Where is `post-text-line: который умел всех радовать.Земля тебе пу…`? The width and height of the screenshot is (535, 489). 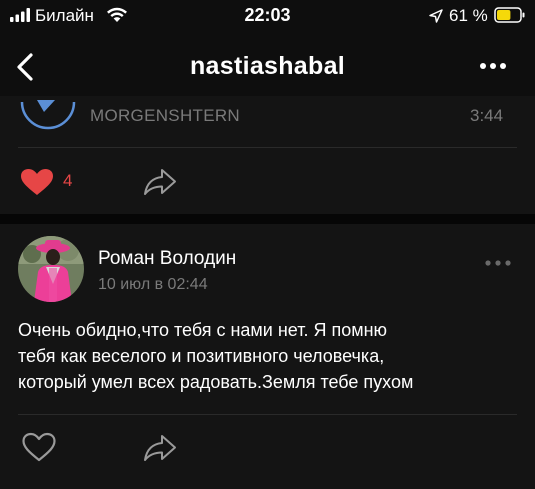
post-text-line: который умел всех радовать.Земля тебе пу… is located at coordinates (216, 382).